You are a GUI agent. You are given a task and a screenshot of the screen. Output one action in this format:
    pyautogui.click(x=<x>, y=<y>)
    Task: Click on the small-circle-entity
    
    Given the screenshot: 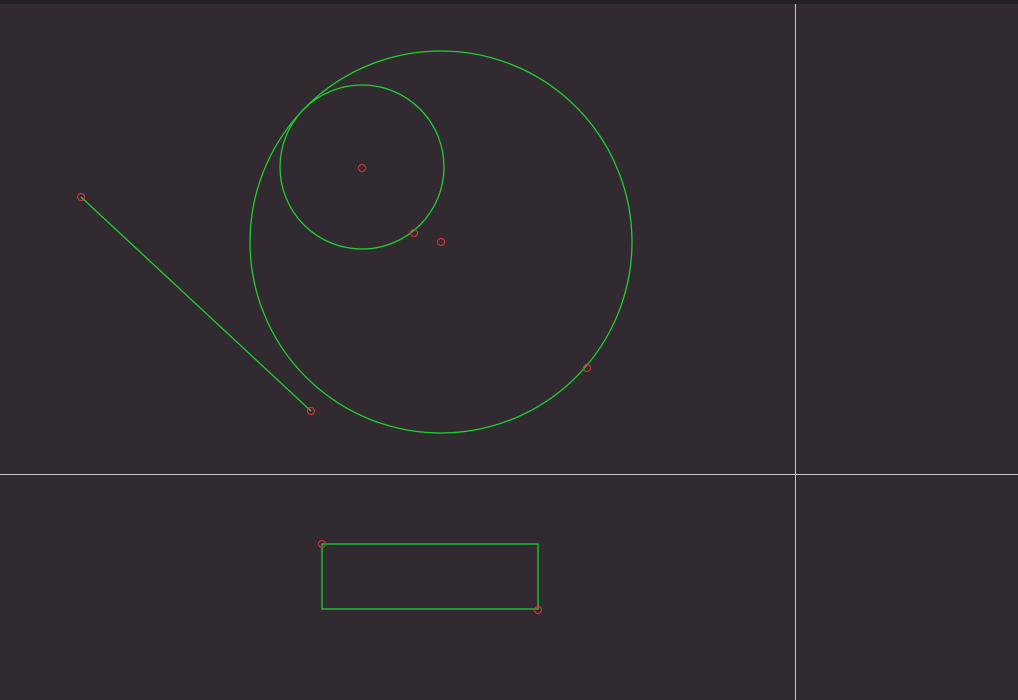 What is the action you would take?
    pyautogui.click(x=362, y=167)
    